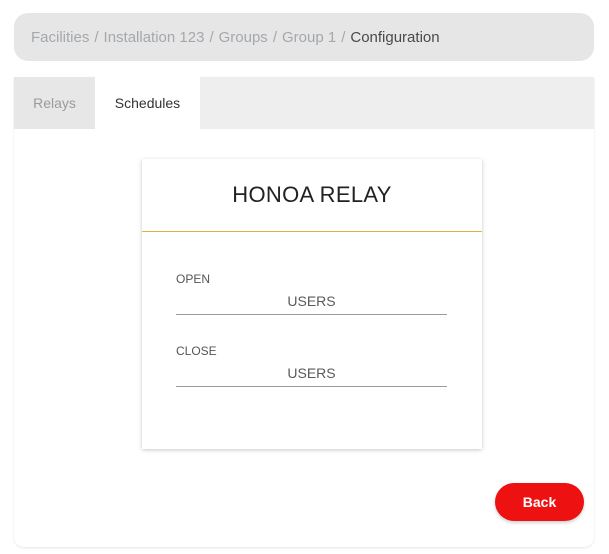 The image size is (609, 554). What do you see at coordinates (147, 103) in the screenshot?
I see `tab-schedules: Schedules` at bounding box center [147, 103].